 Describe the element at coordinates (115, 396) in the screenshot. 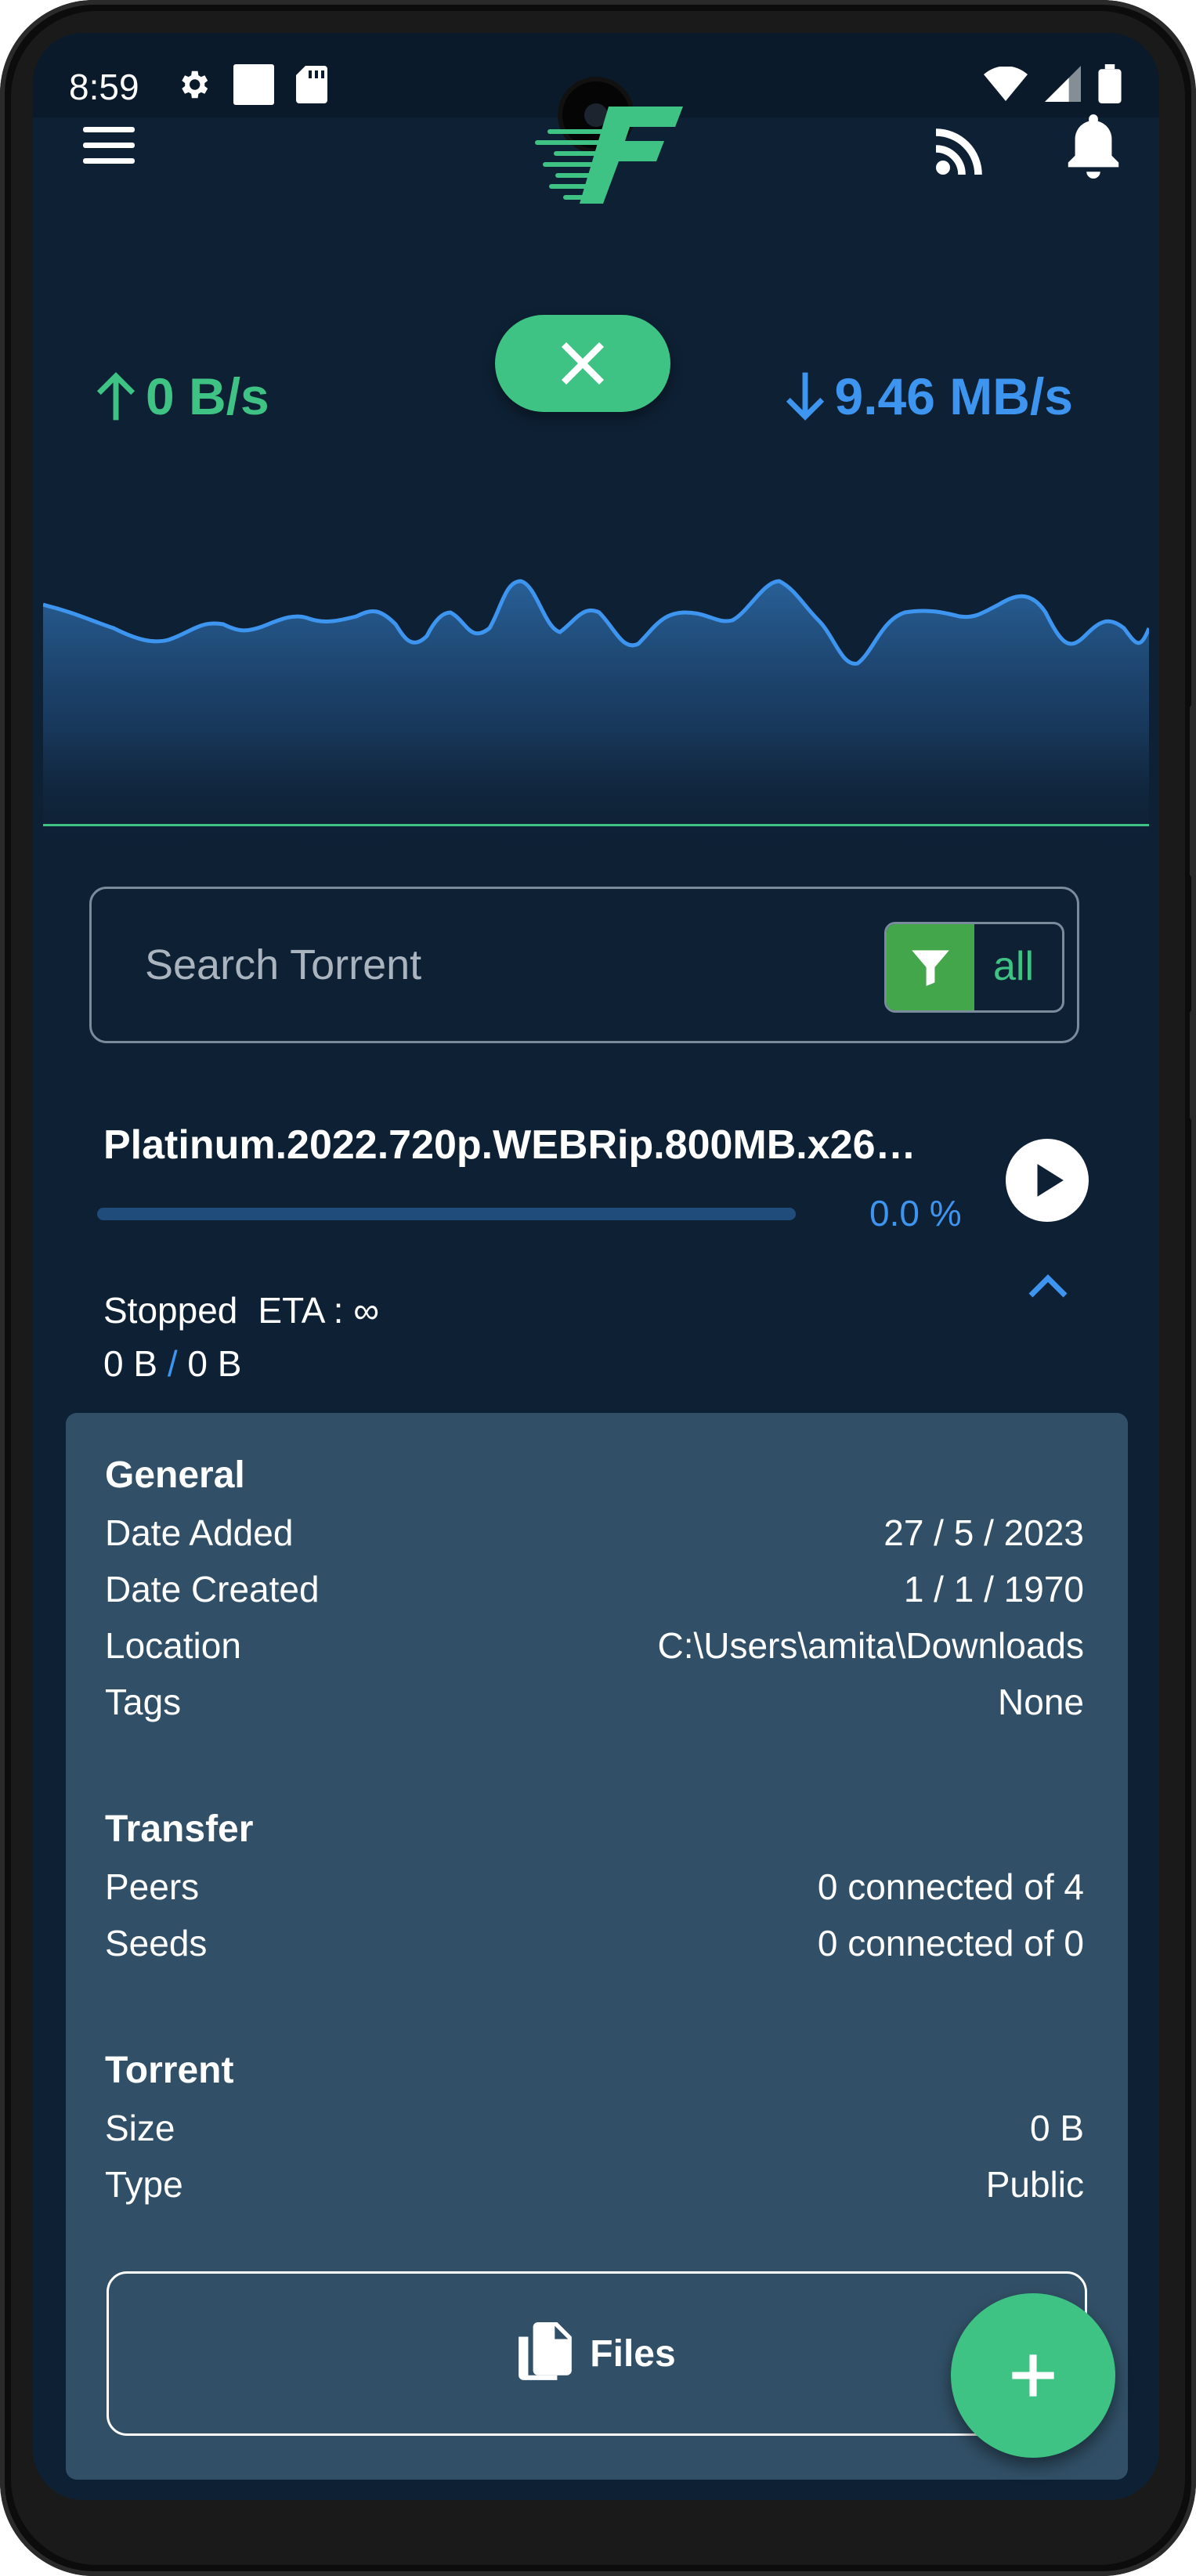

I see `arrow-up-icon` at that location.